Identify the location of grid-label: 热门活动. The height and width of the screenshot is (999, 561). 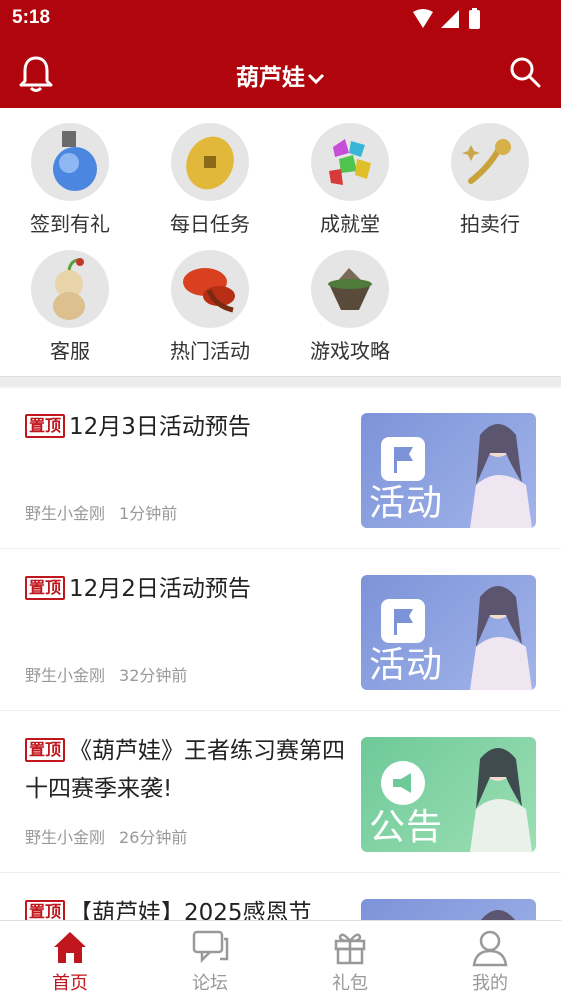
(210, 351).